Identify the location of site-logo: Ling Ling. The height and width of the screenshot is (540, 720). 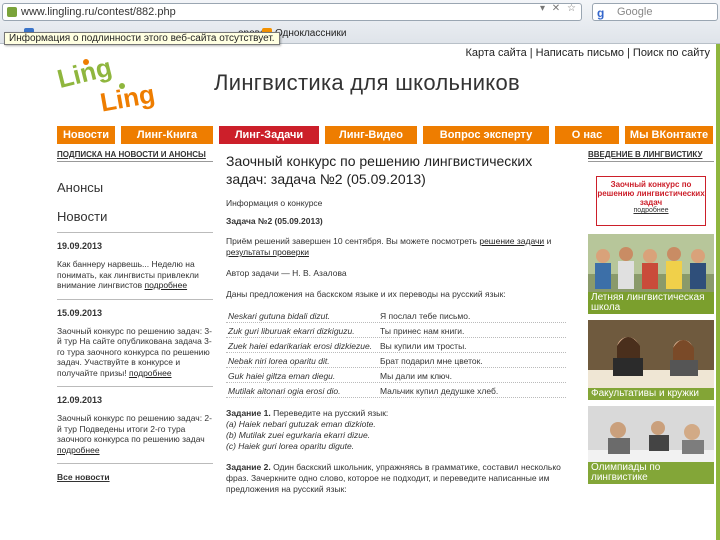
(106, 84).